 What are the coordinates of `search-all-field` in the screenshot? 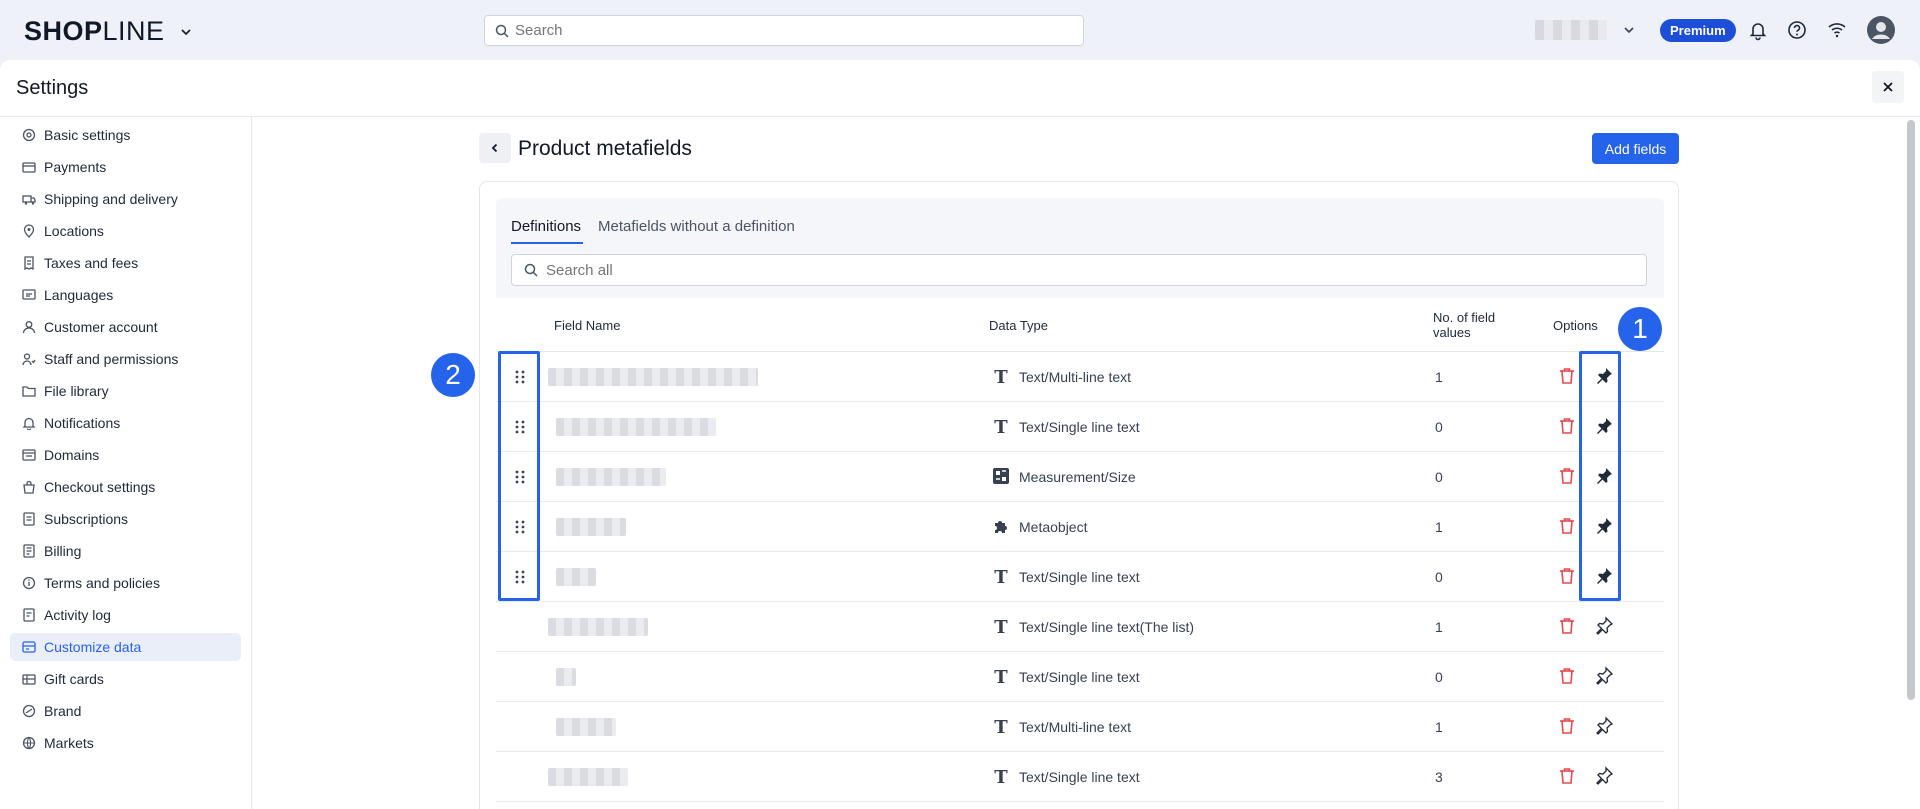 It's located at (1079, 270).